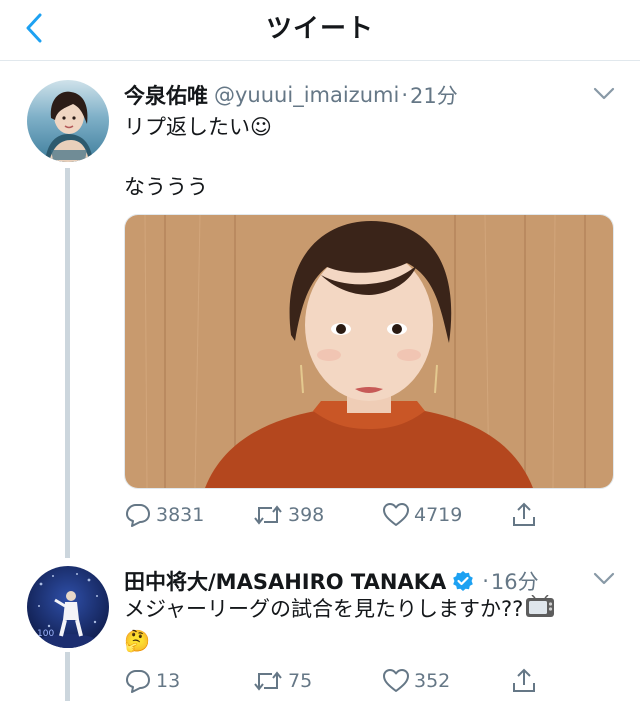  Describe the element at coordinates (166, 95) in the screenshot. I see `author-name: 今泉佑唯` at that location.